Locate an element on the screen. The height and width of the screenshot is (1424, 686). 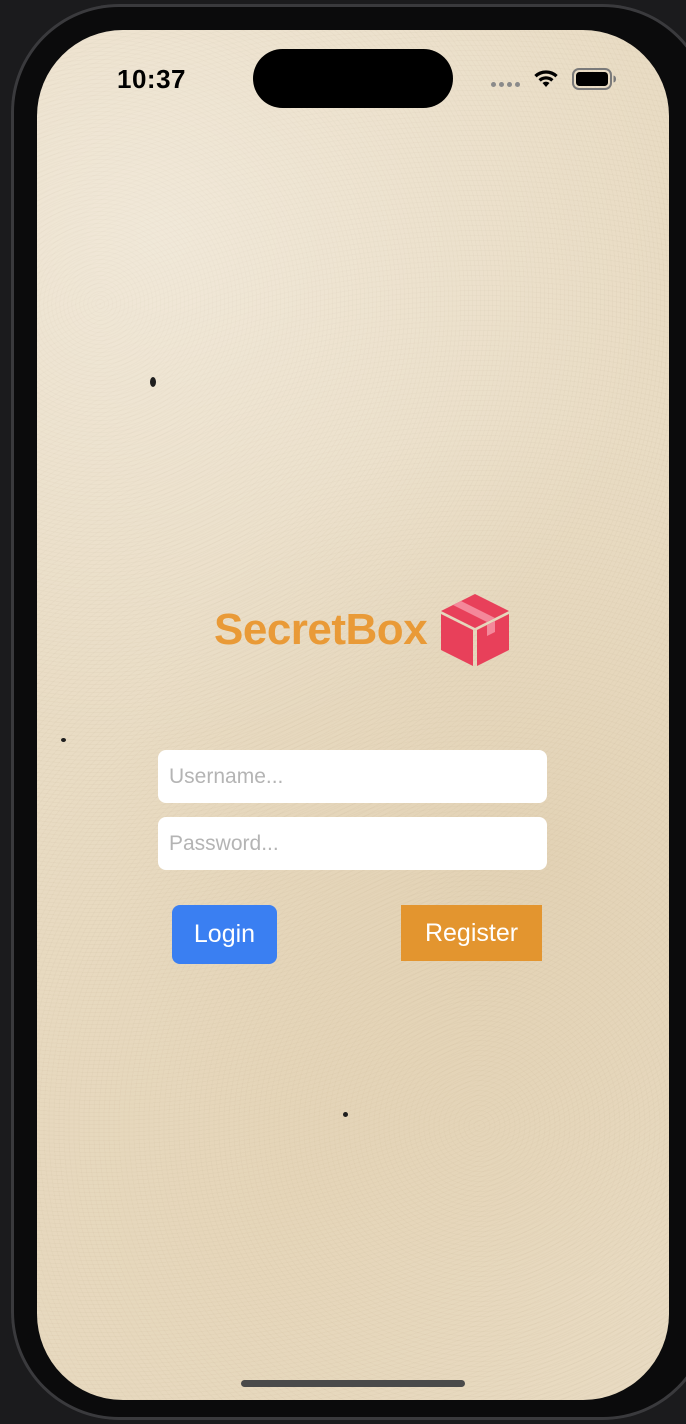
dynamic-island is located at coordinates (353, 78).